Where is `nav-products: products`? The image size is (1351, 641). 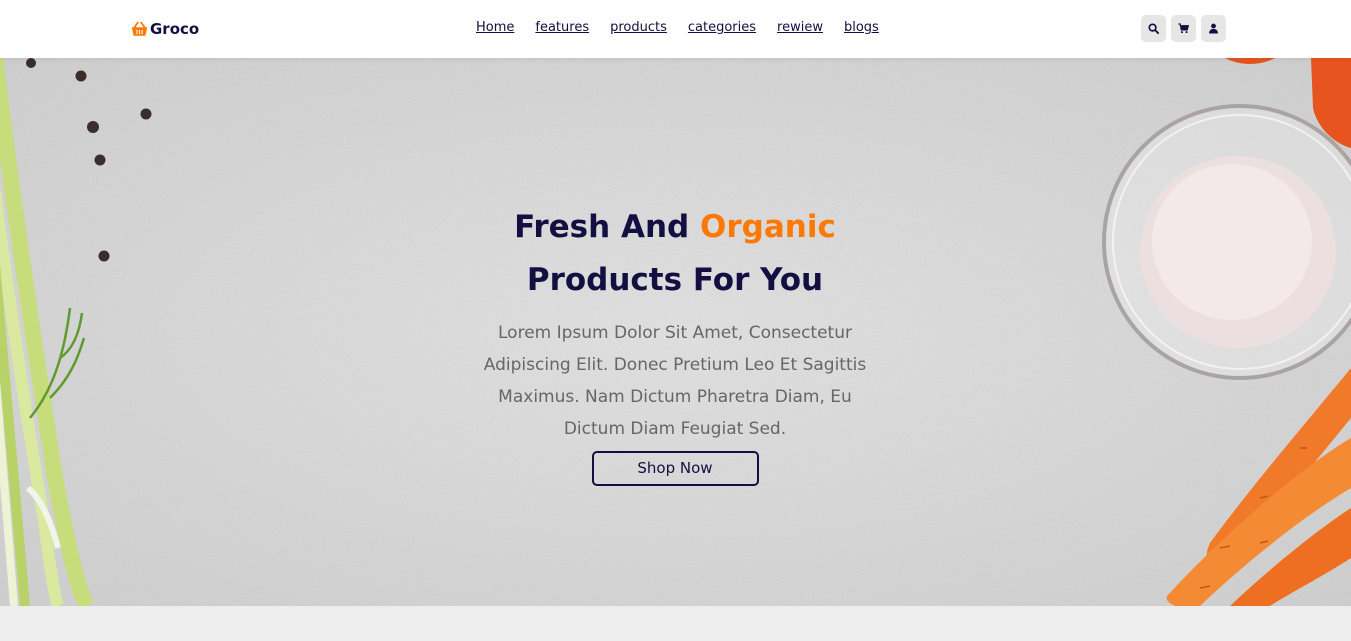 nav-products: products is located at coordinates (638, 27).